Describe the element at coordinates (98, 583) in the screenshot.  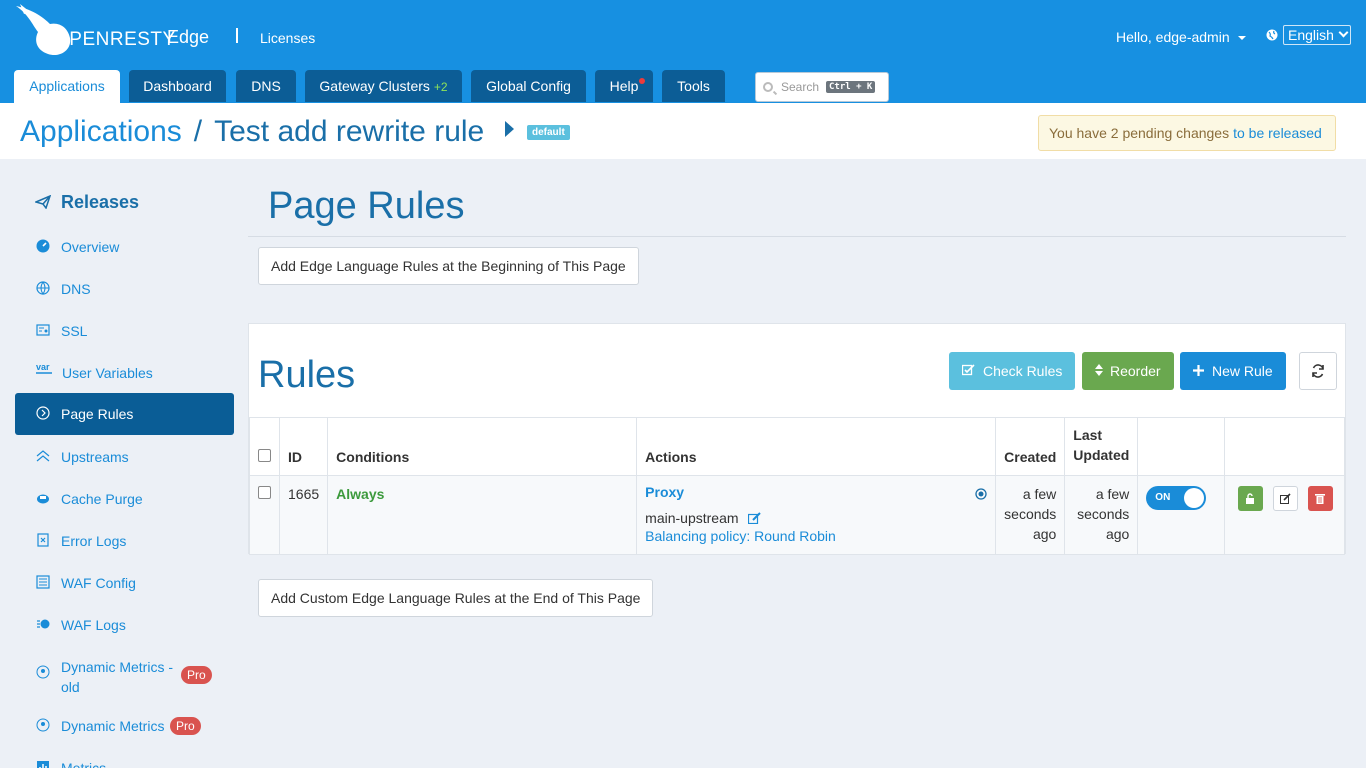
I see `sidebar-item-label: WAF Config` at that location.